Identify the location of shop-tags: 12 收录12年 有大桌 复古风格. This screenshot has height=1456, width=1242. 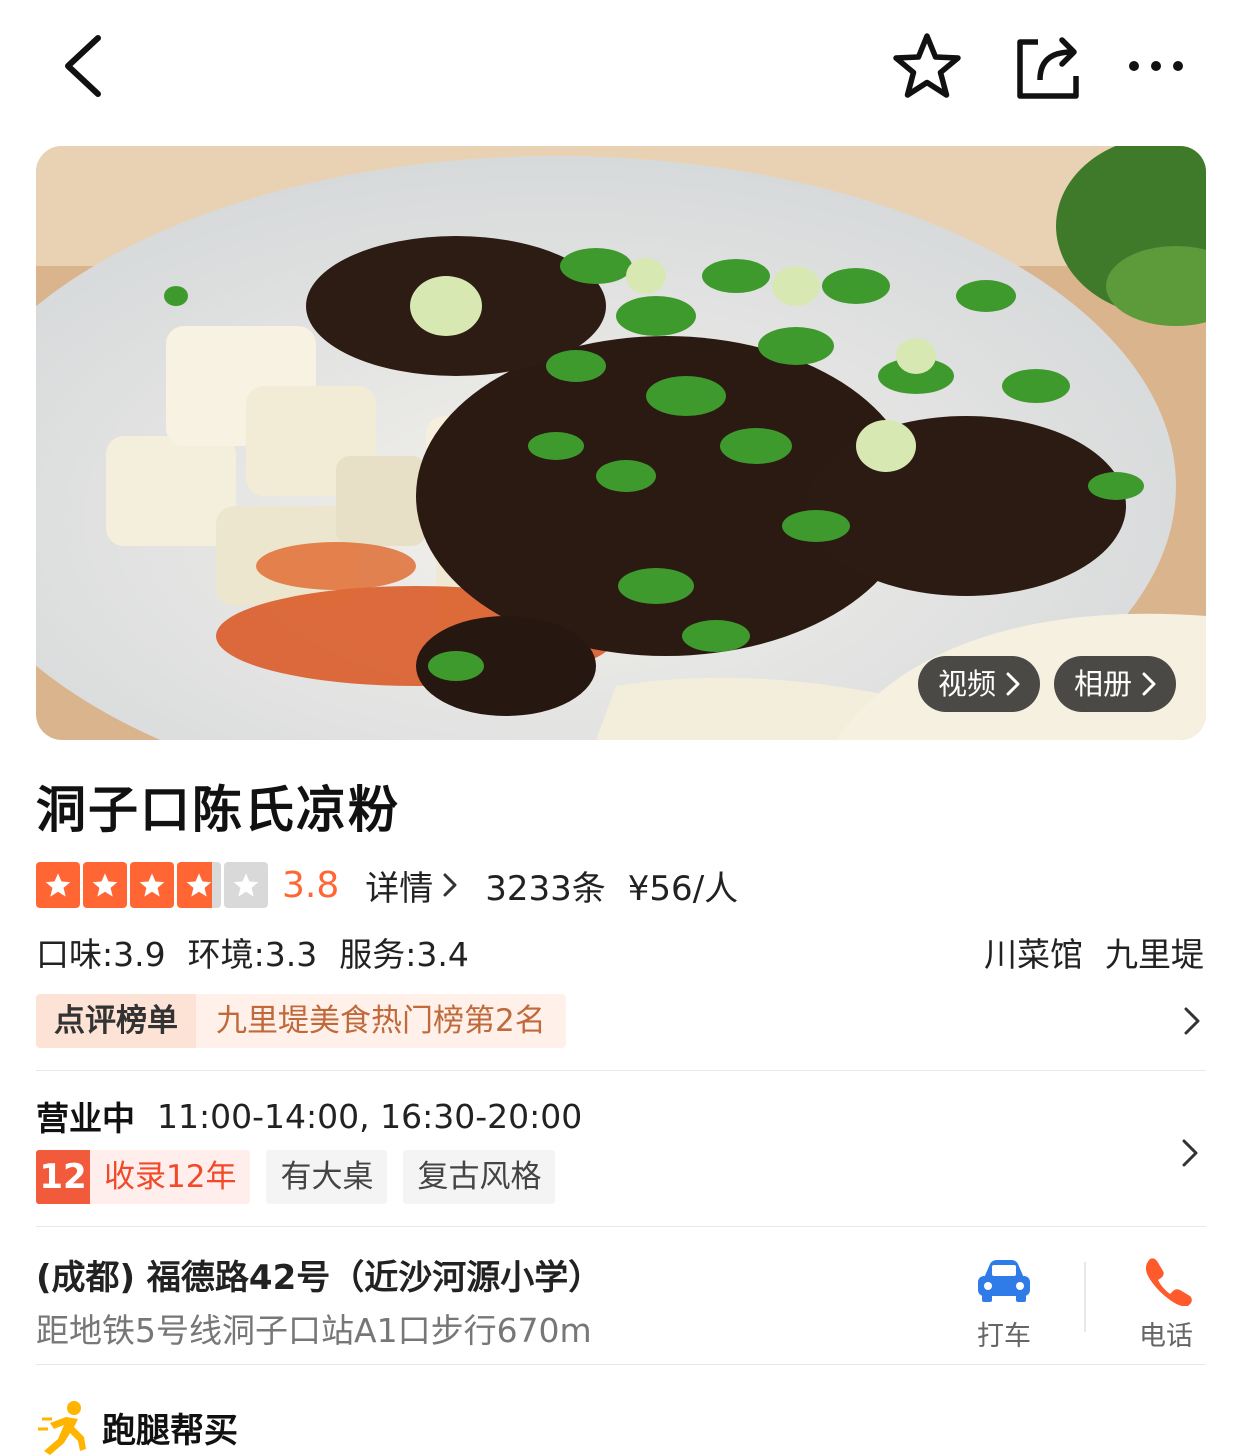
(296, 1177).